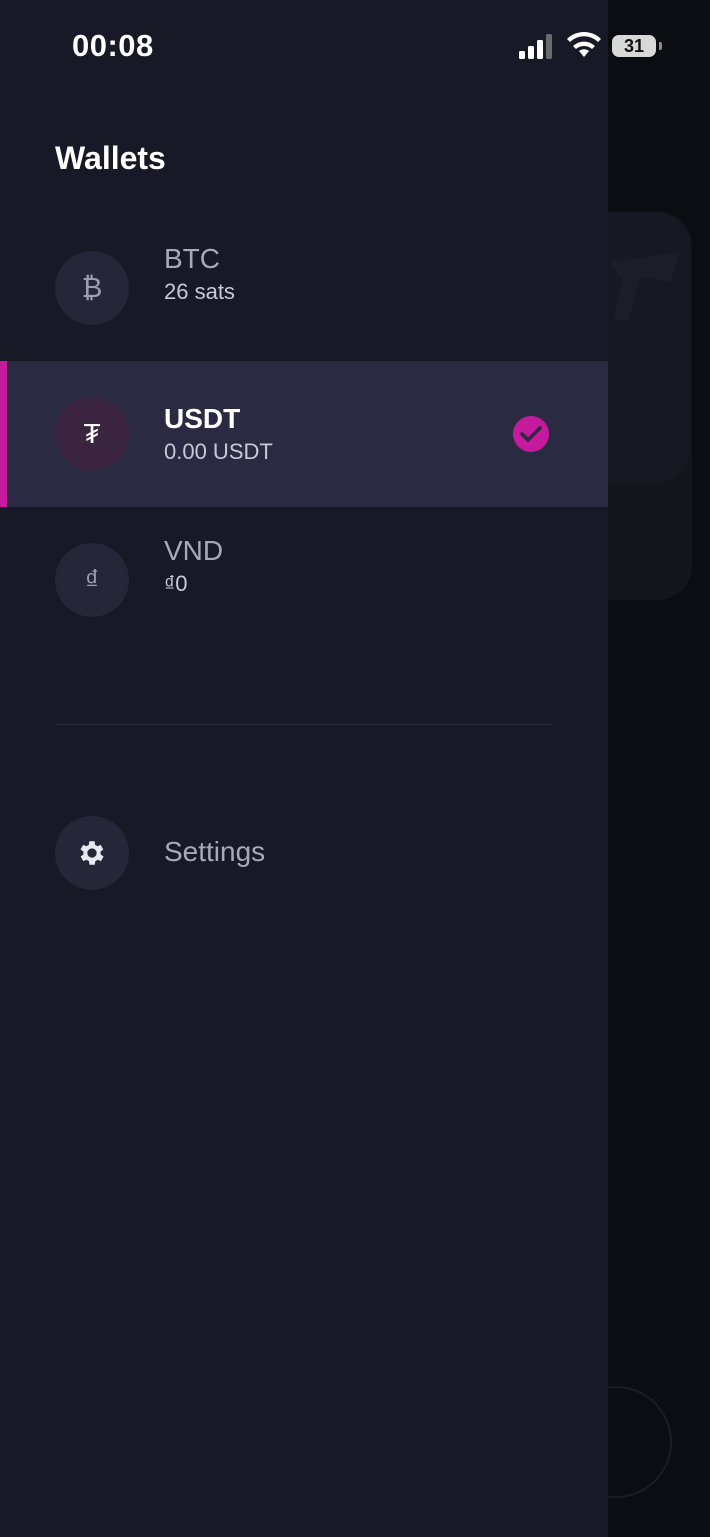  What do you see at coordinates (202, 418) in the screenshot?
I see `wallet-name: USDT` at bounding box center [202, 418].